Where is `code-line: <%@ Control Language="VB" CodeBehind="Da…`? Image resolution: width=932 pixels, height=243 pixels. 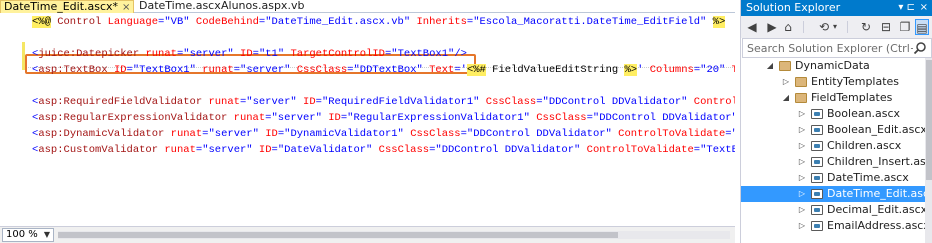
code-line: <%@ Control Language="VB" CodeBehind="Da… is located at coordinates (379, 22).